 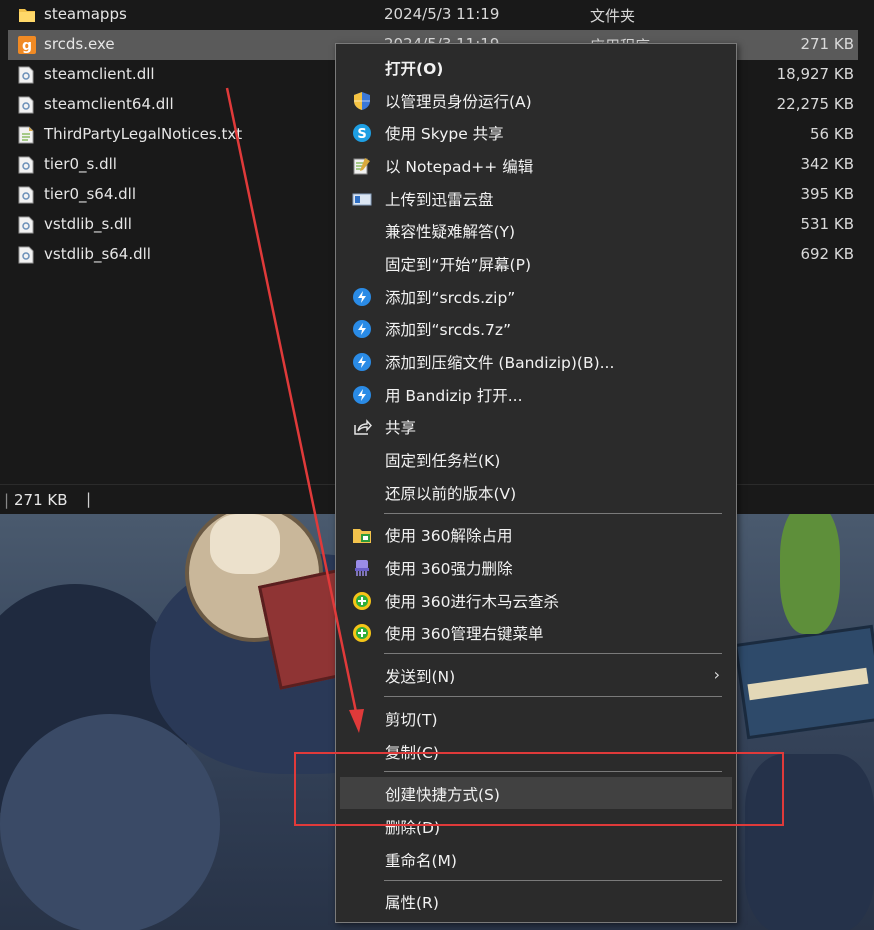 What do you see at coordinates (448, 330) in the screenshot?
I see `menu-item-label: 添加到“srcds.7z”` at bounding box center [448, 330].